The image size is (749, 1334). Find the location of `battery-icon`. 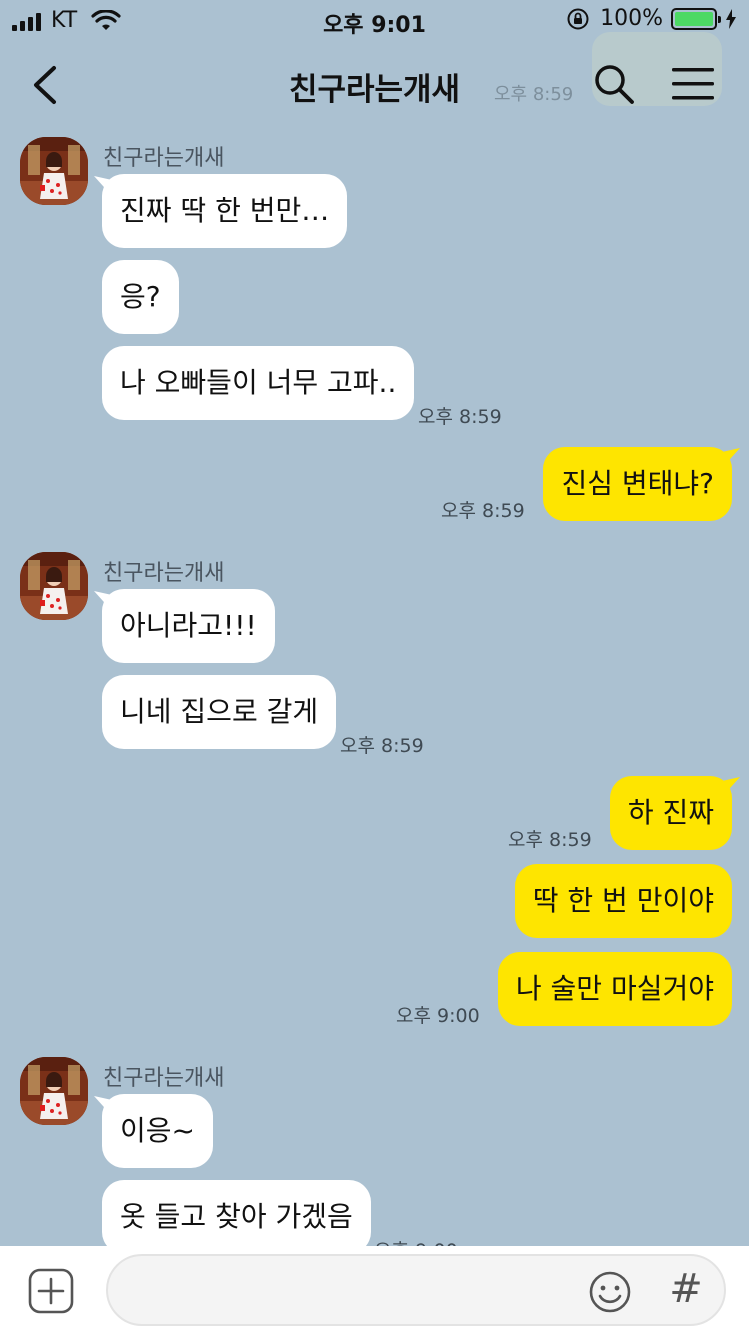

battery-icon is located at coordinates (696, 18).